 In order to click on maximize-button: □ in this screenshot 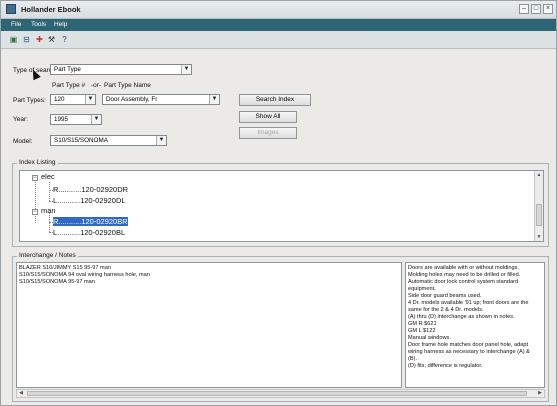, I will do `click(536, 9)`.